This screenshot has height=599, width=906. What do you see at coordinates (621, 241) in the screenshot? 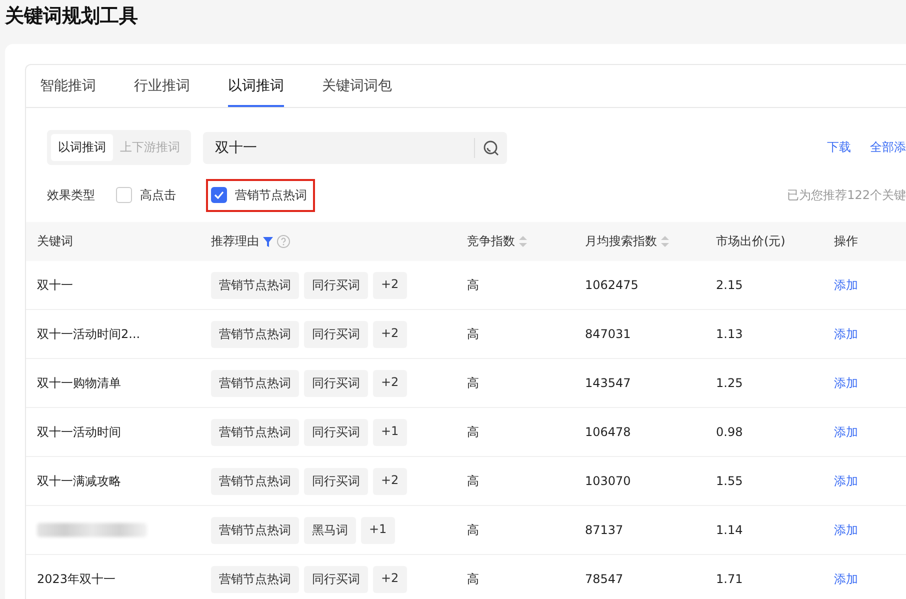
I see `column-header: 月均搜索指数` at bounding box center [621, 241].